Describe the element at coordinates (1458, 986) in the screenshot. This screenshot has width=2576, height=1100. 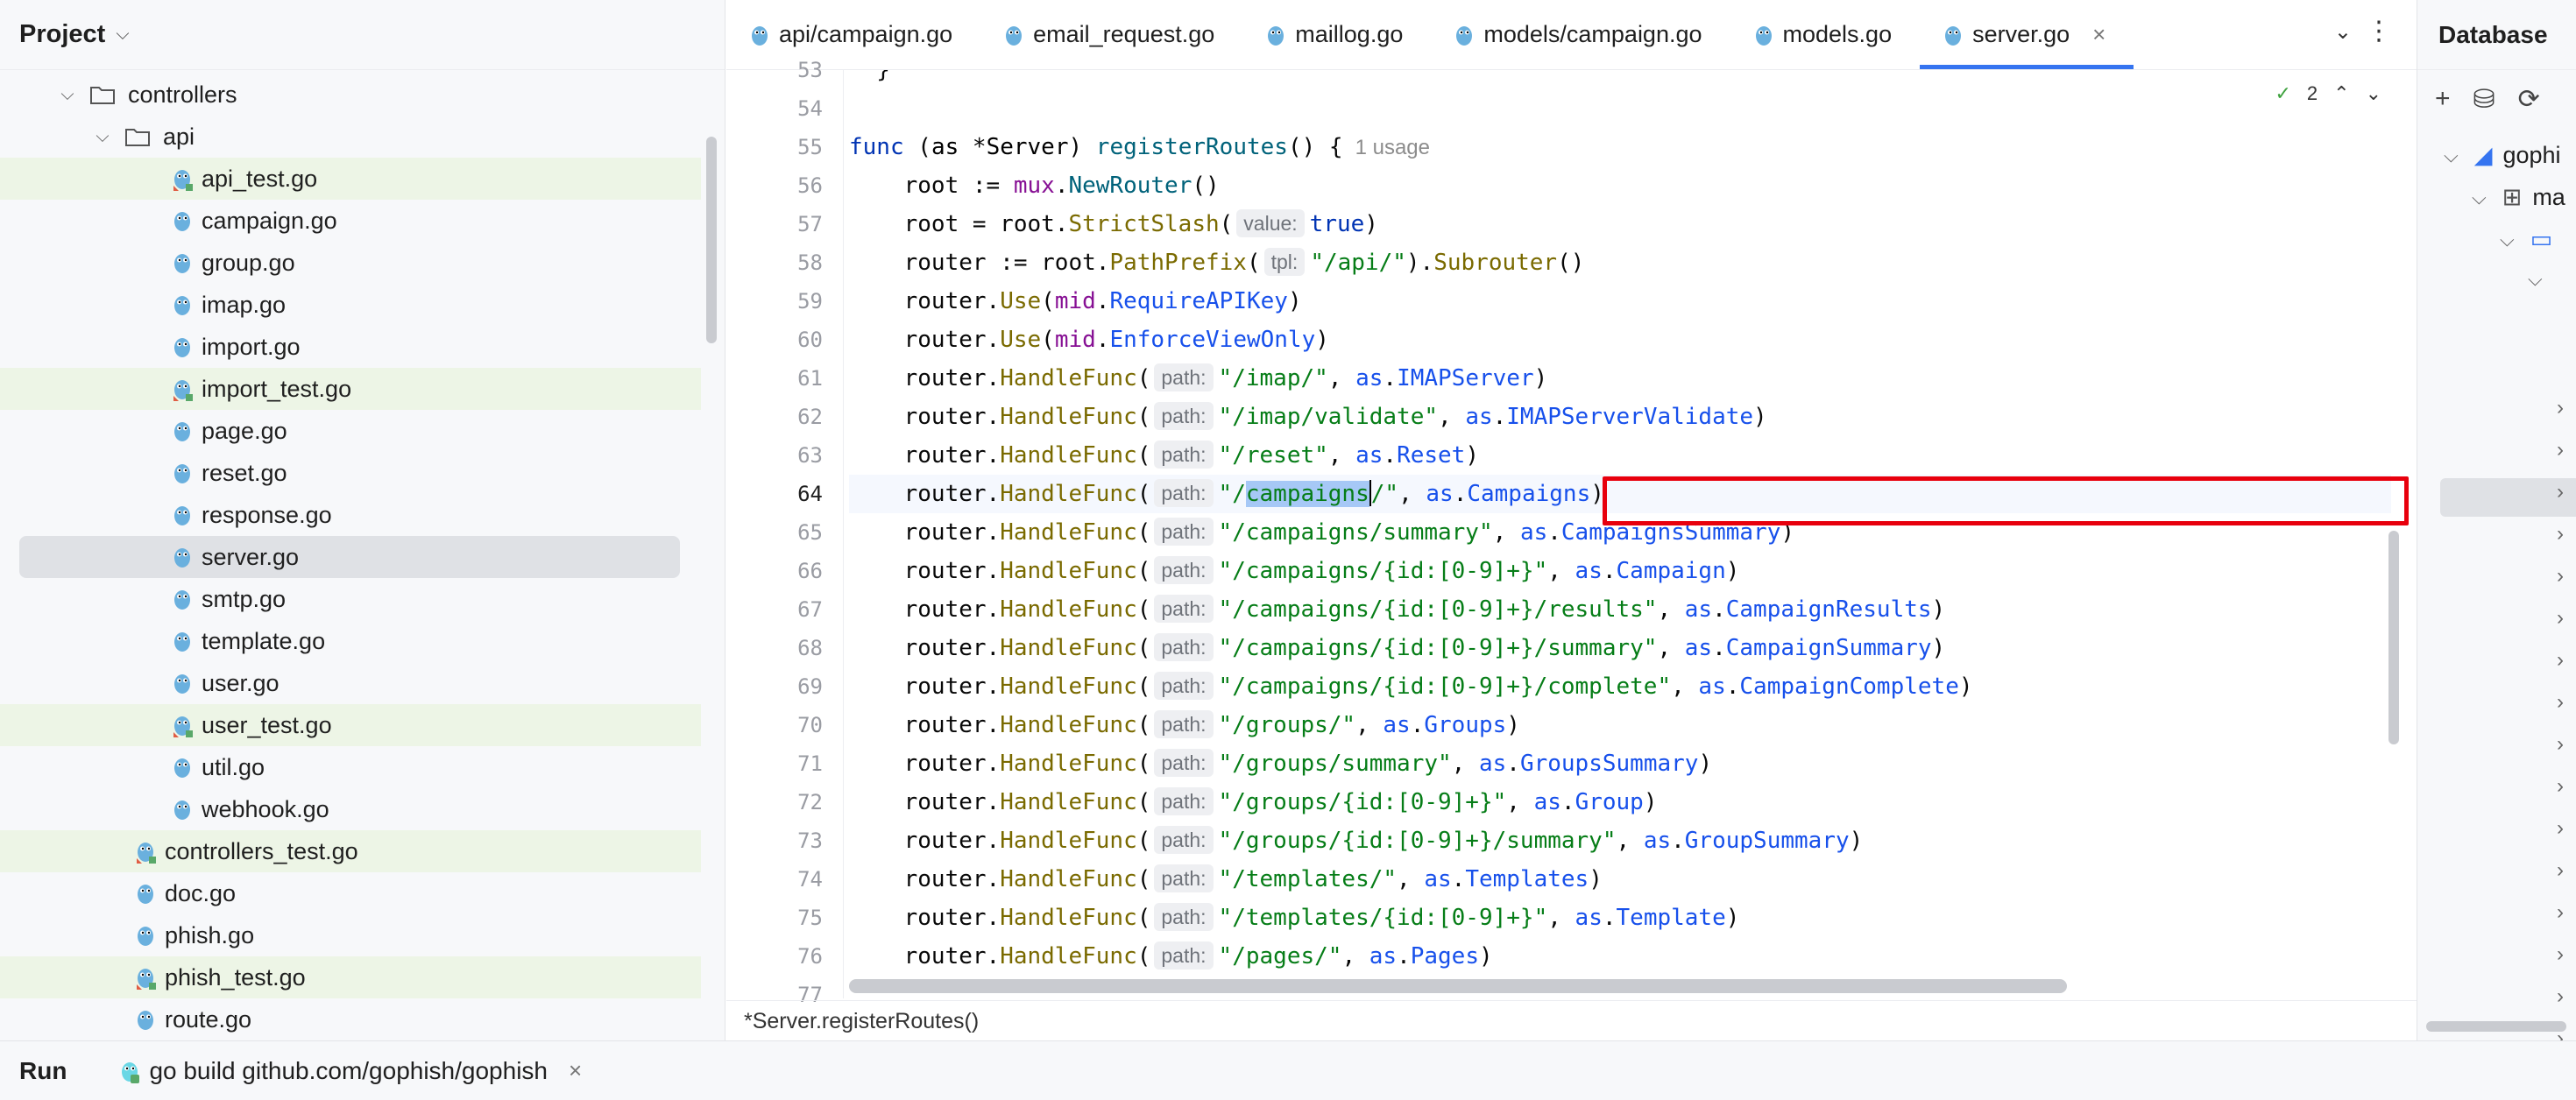
I see `editor-horizontal-scrollbar` at that location.